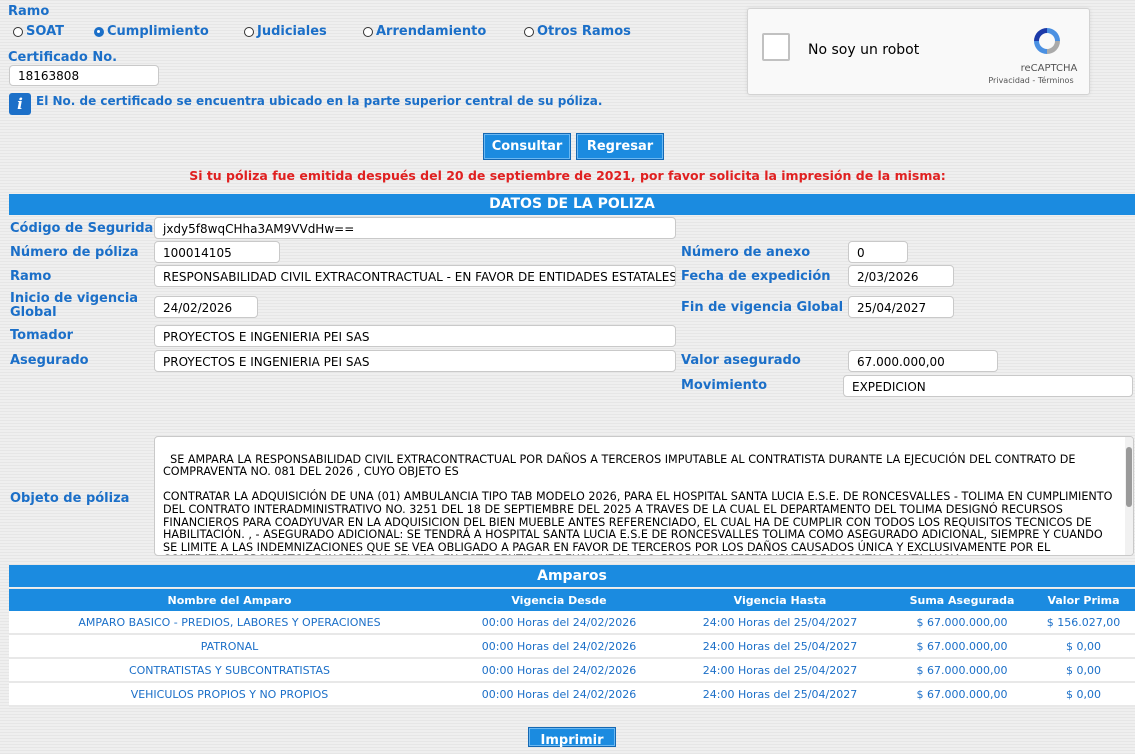  I want to click on table-cell: PATRONAL, so click(229, 646).